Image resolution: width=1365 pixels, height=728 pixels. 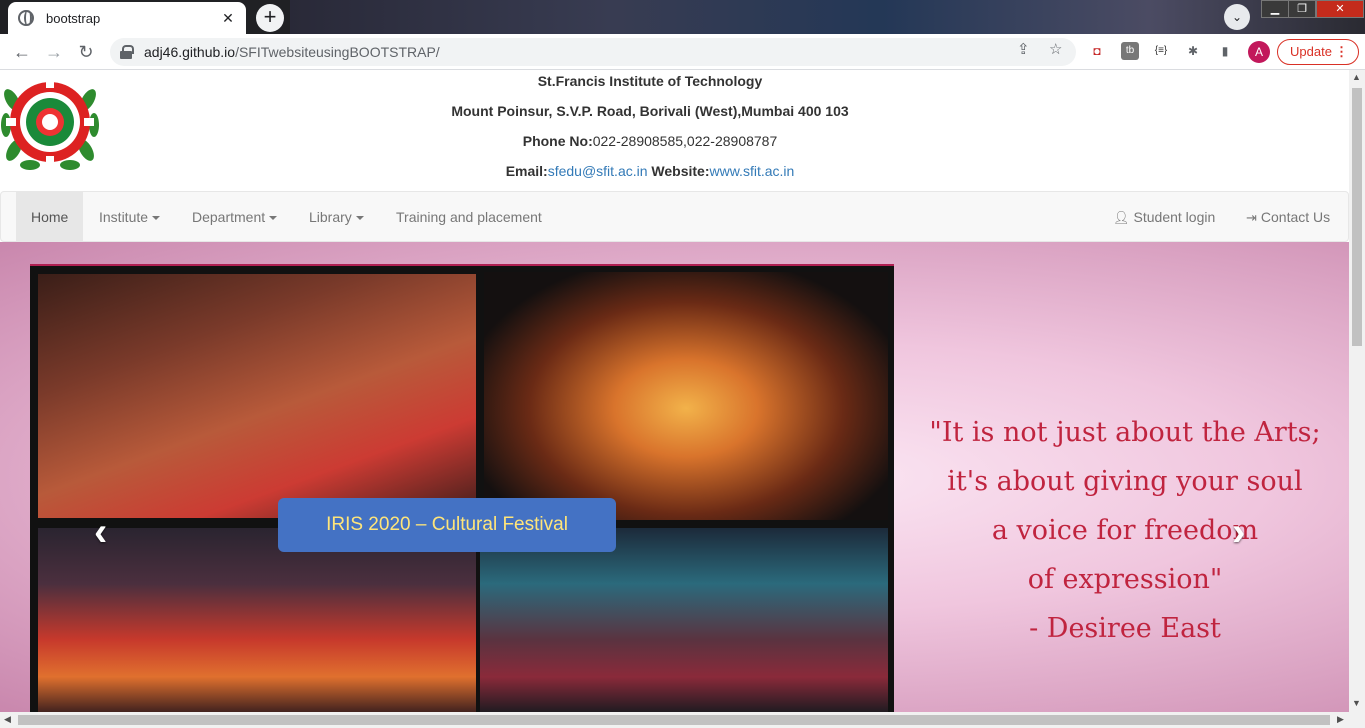 What do you see at coordinates (336, 217) in the screenshot?
I see `nav-library: Library` at bounding box center [336, 217].